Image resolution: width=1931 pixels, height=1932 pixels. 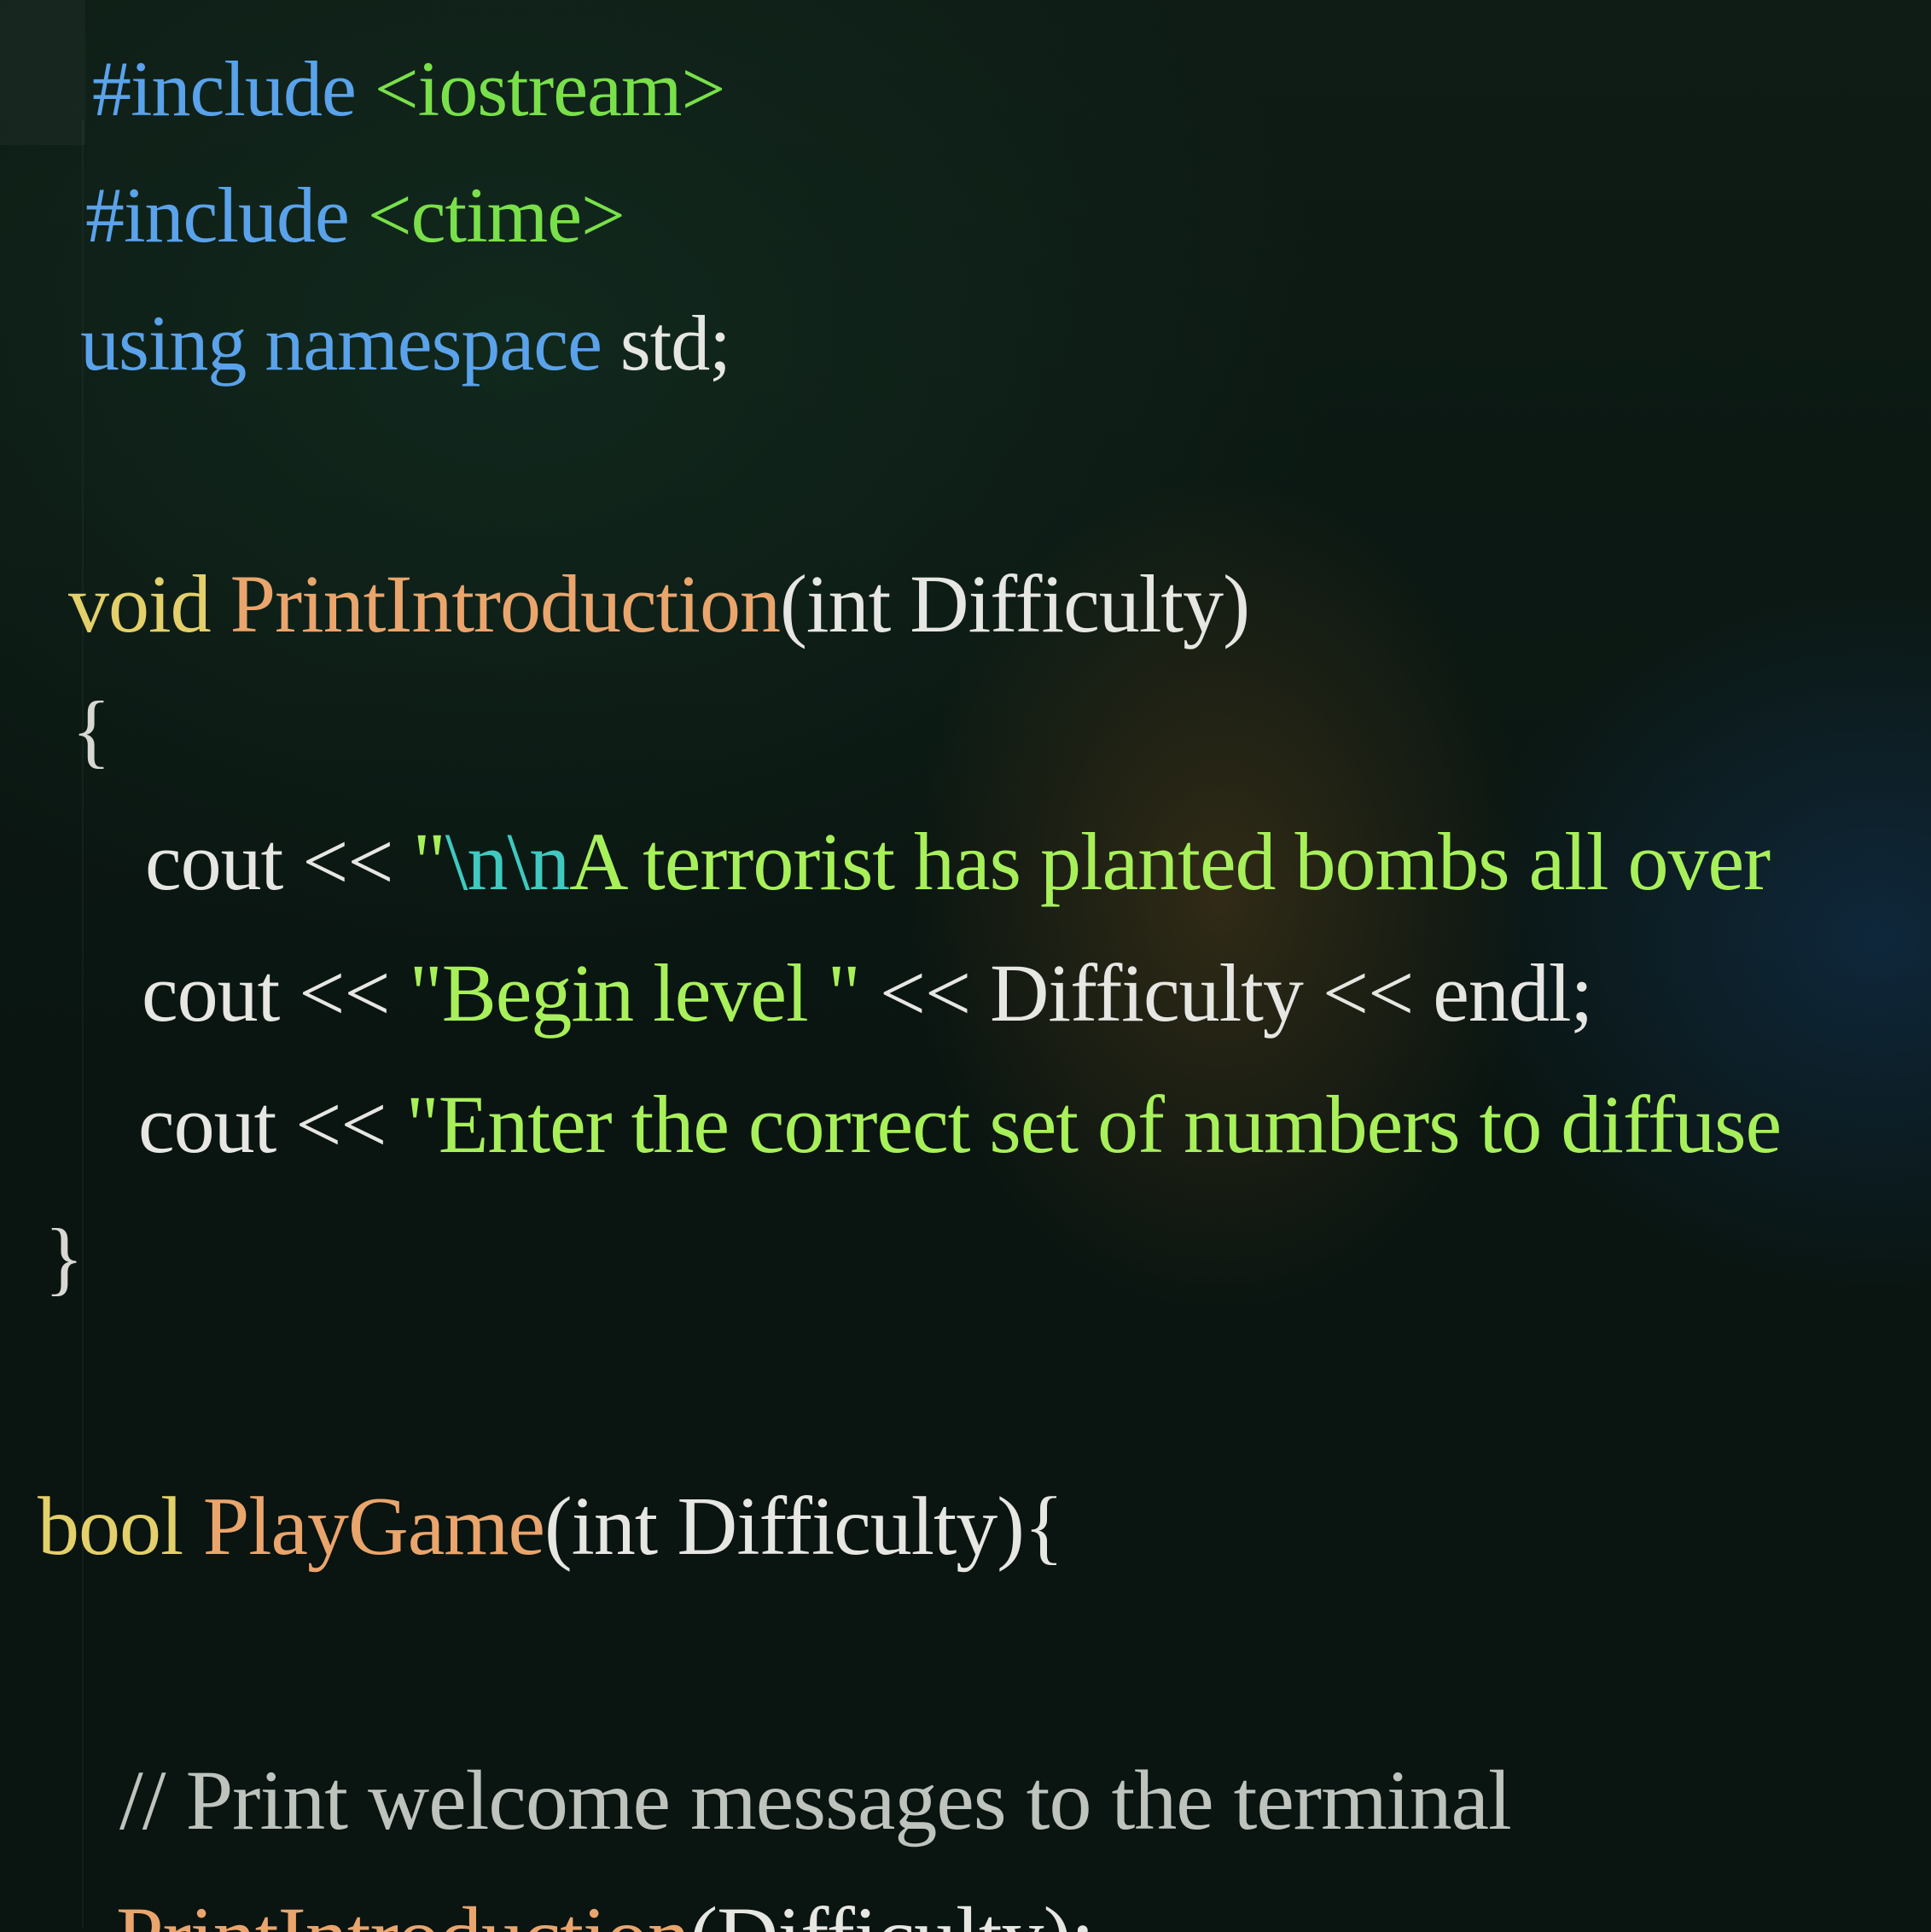 What do you see at coordinates (1014, 603) in the screenshot?
I see `code-token-plain: (int Difficulty)` at bounding box center [1014, 603].